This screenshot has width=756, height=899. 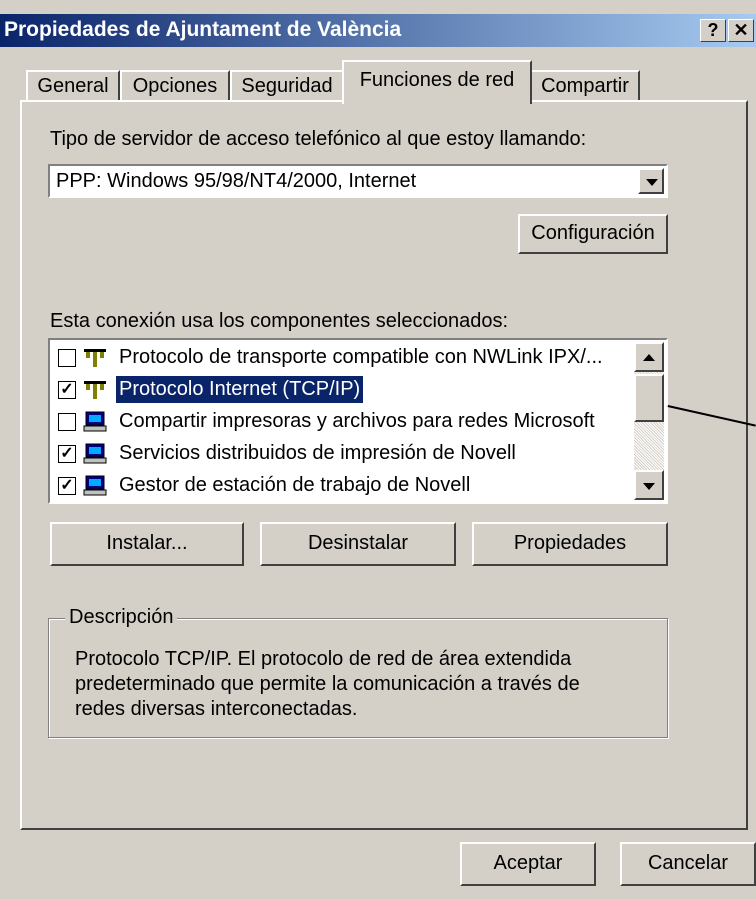 I want to click on list-item-selected: ✓ Protocolo Internet (TCP/IP), so click(x=345, y=390).